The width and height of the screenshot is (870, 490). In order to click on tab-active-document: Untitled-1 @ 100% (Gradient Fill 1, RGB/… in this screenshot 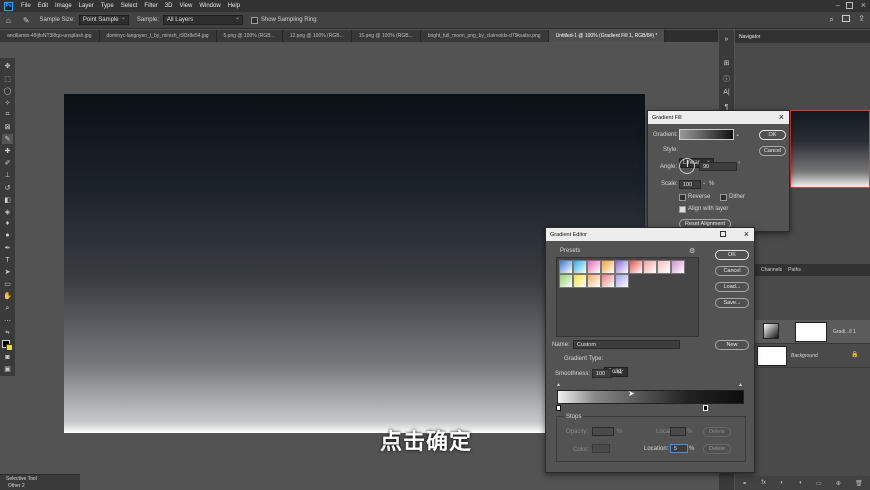, I will do `click(607, 36)`.